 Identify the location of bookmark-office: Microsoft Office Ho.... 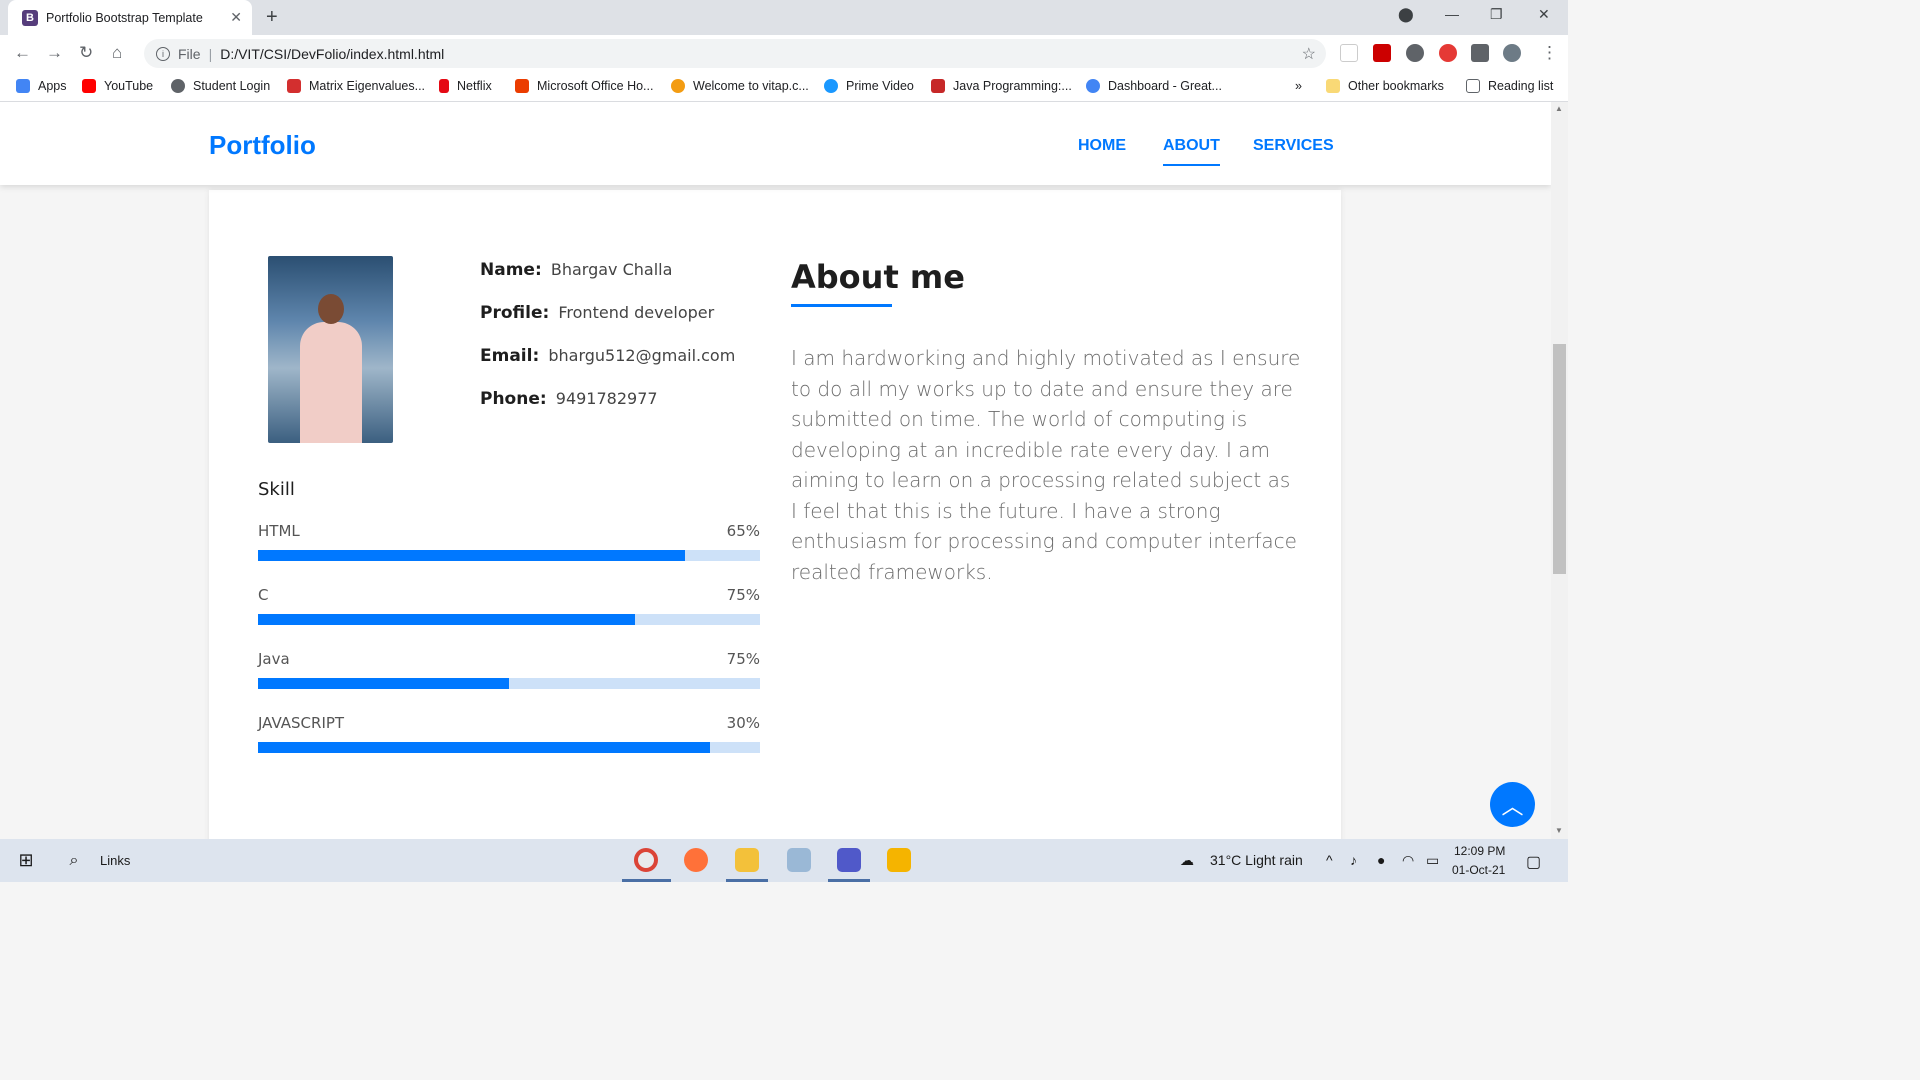
(584, 86).